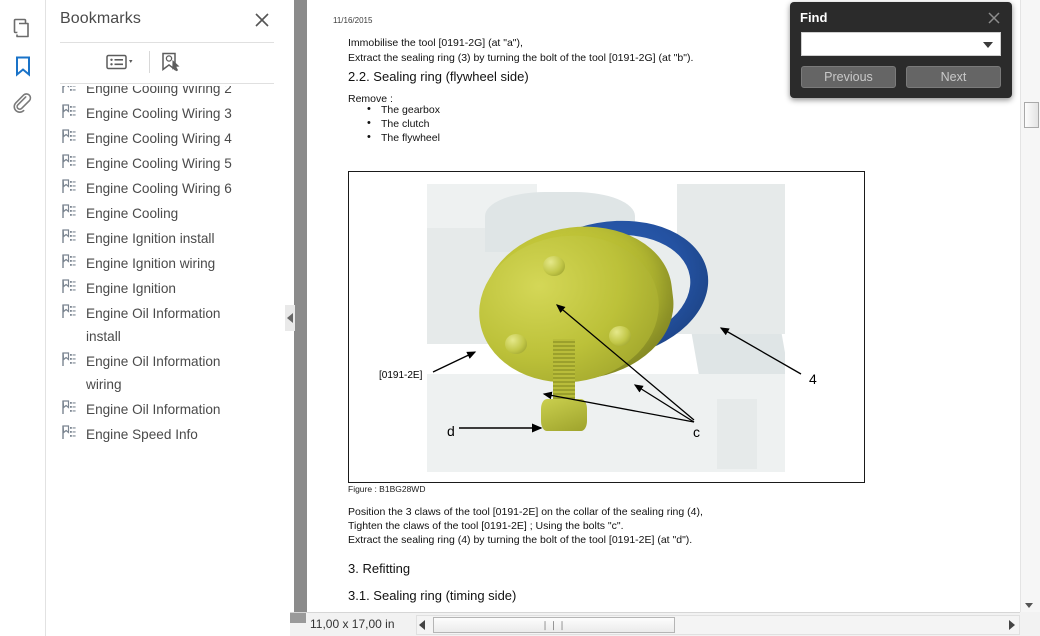  I want to click on bookmark-item-label: Engine Cooling Wiring 3, so click(159, 113).